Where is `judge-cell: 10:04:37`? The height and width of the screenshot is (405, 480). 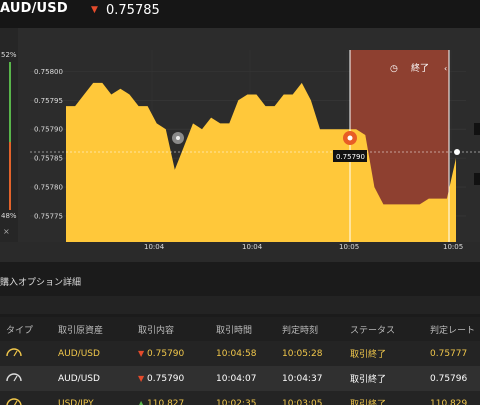
judge-cell: 10:04:37 is located at coordinates (313, 378).